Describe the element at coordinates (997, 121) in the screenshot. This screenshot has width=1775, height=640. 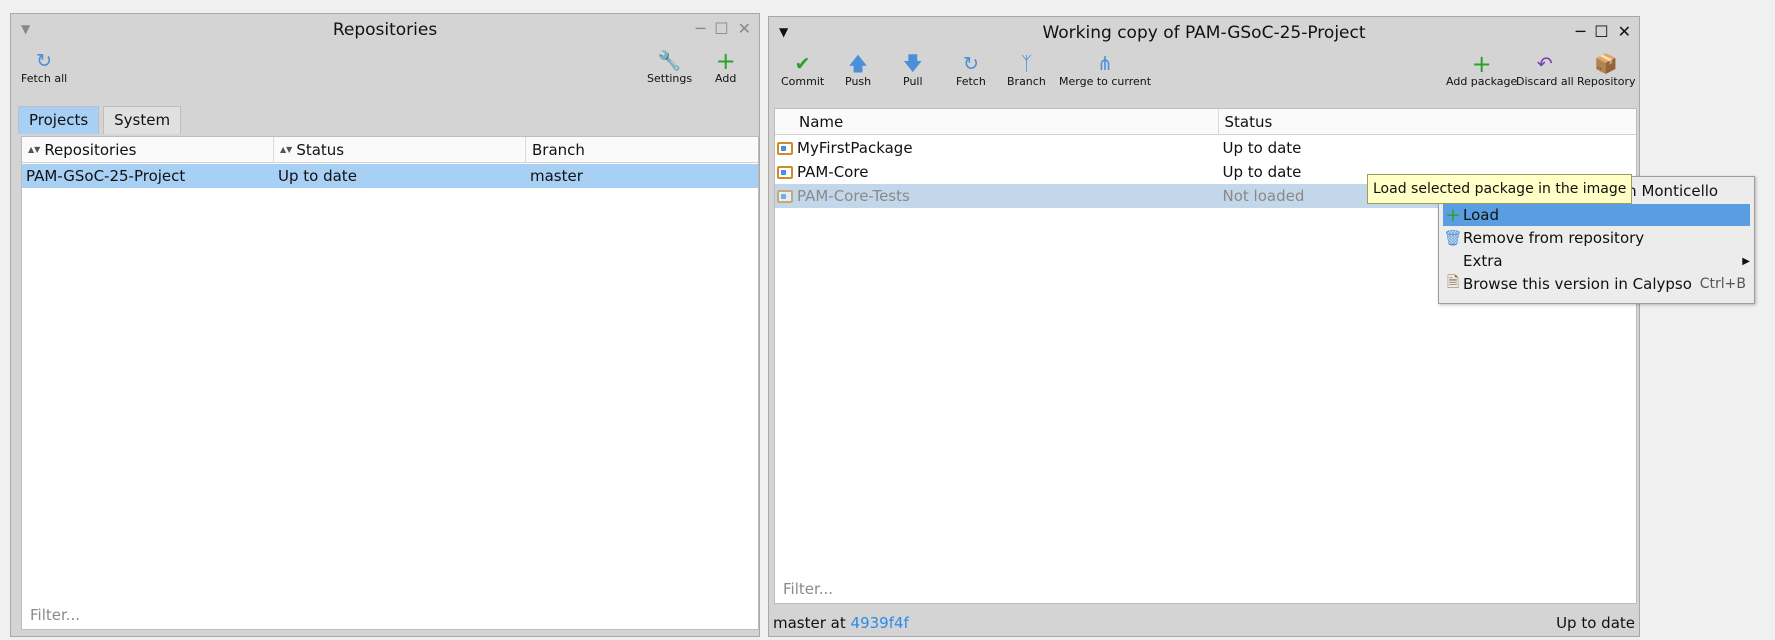
I see `column-header-name: Name` at that location.